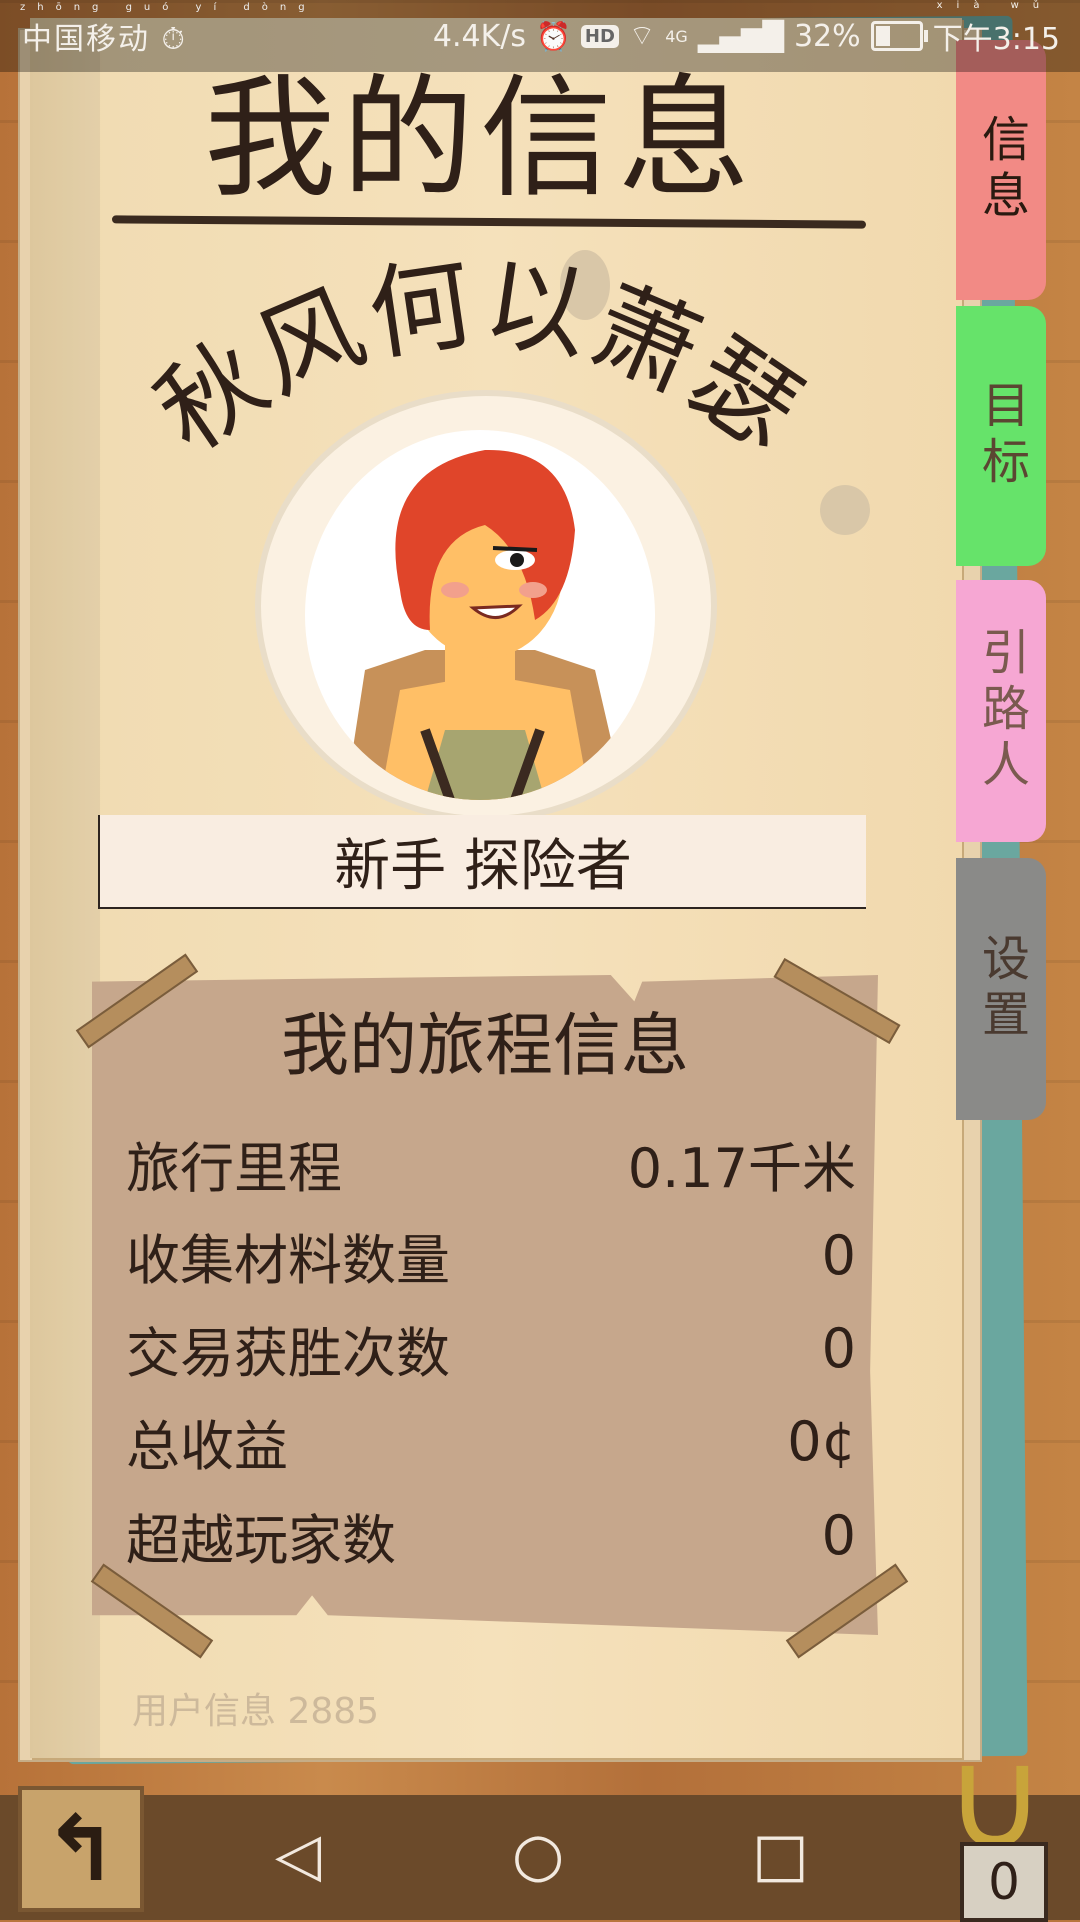 The width and height of the screenshot is (1080, 1922). I want to click on tab-guide: 引路人, so click(1001, 711).